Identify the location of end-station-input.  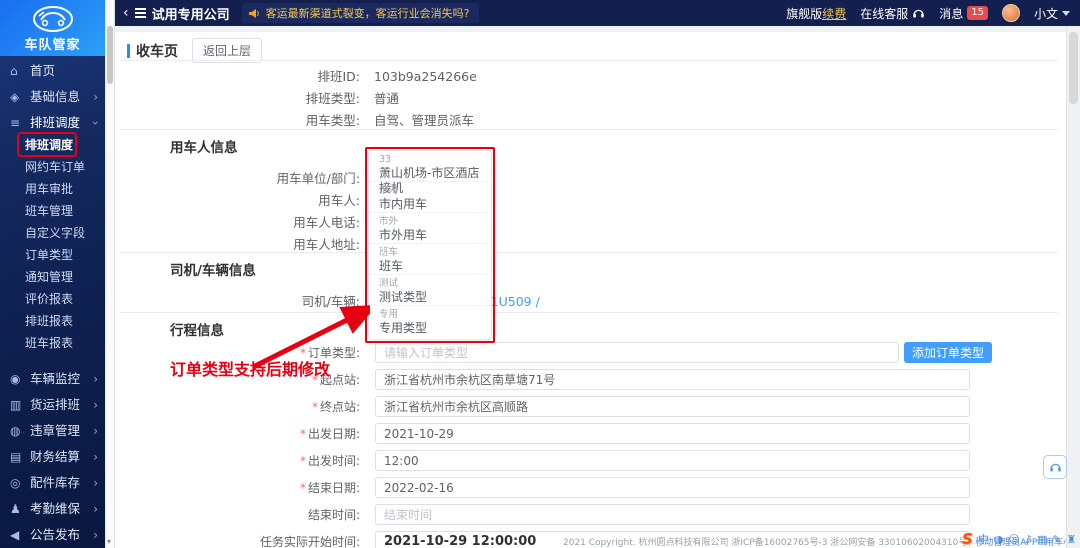
(672, 406).